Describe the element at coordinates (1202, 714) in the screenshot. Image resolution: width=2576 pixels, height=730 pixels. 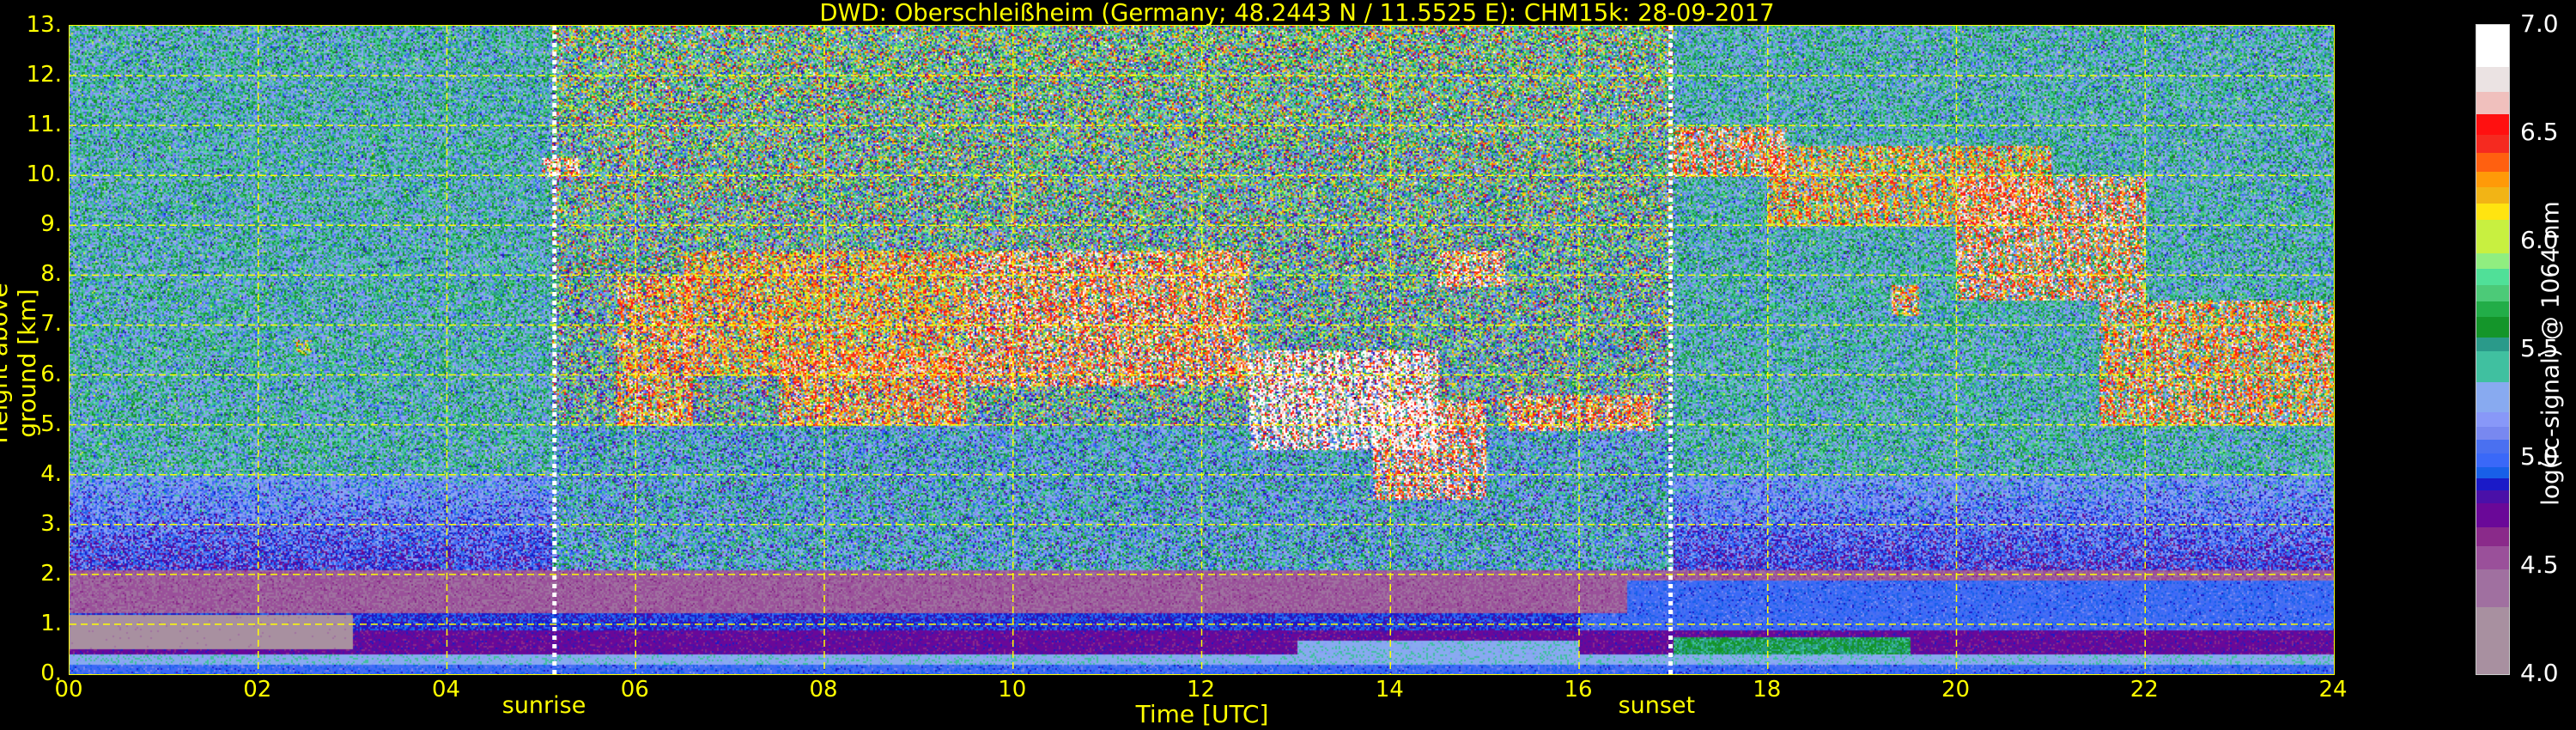
I see `x-axis-label: Time [UTC]` at that location.